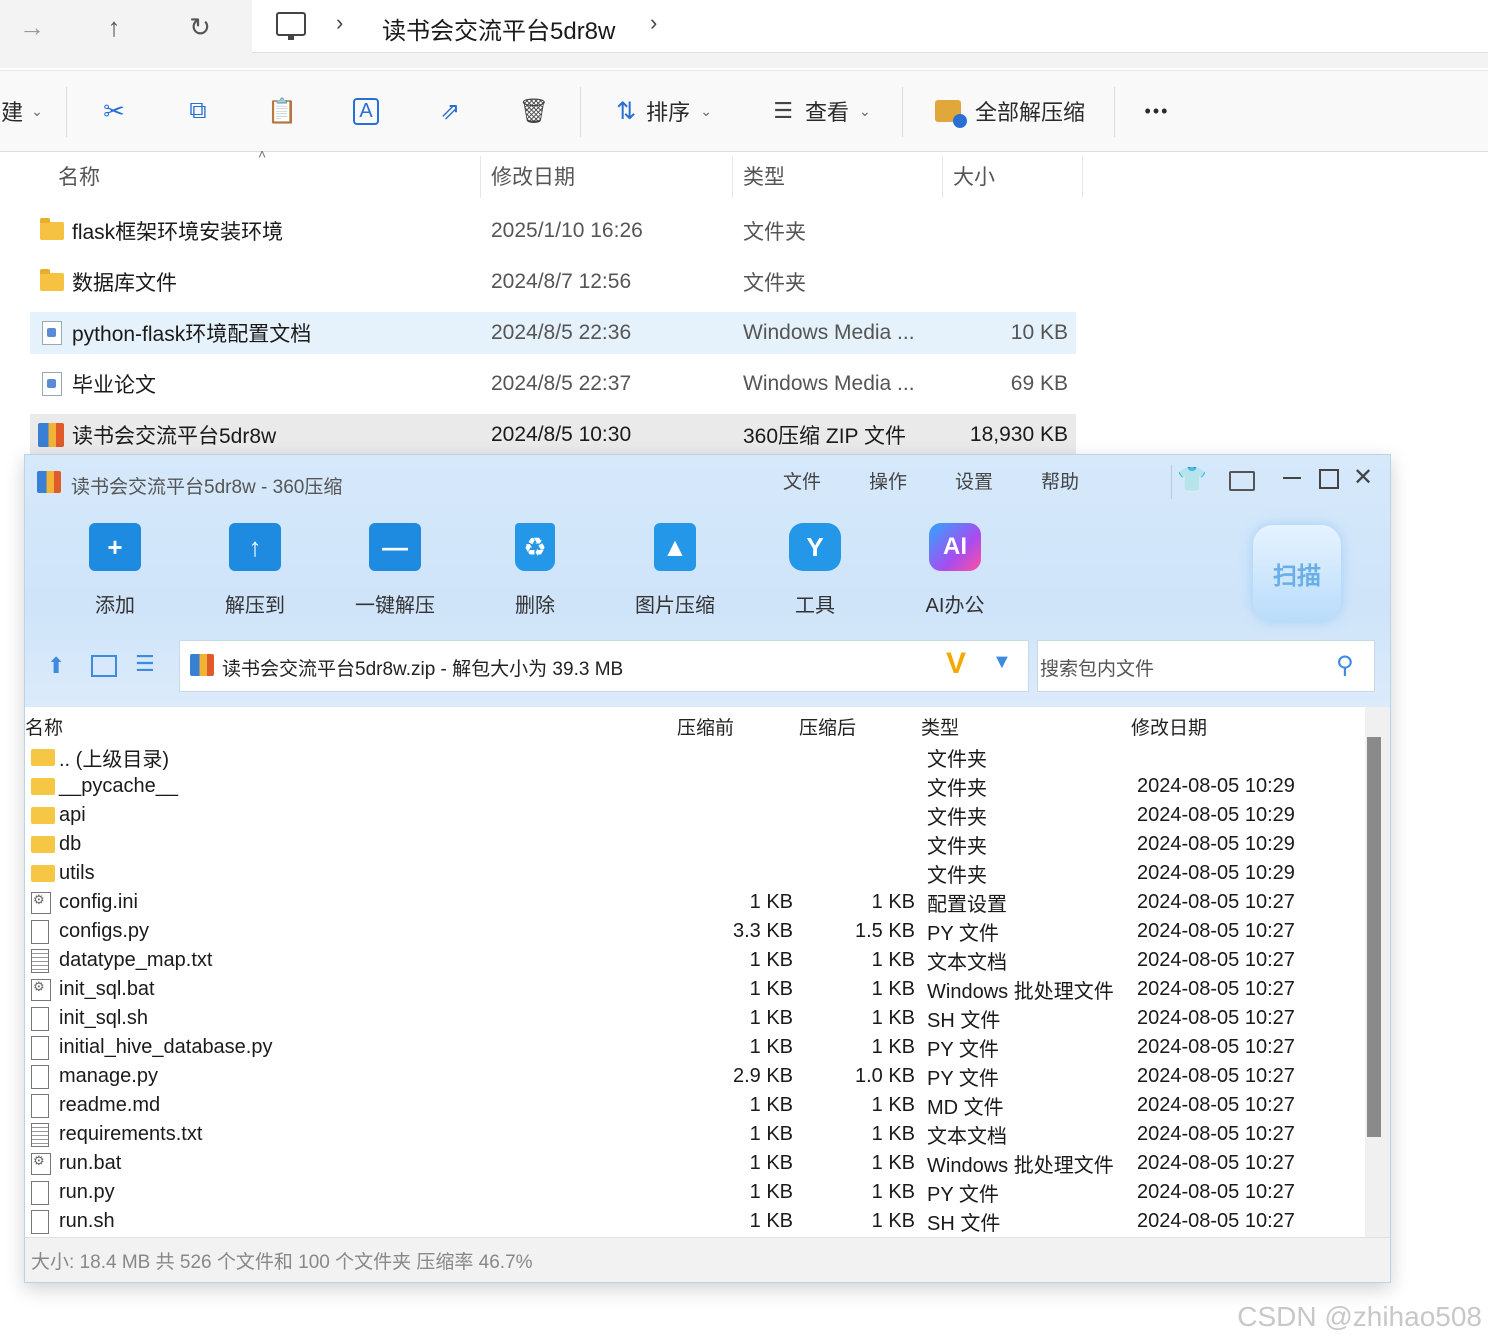  What do you see at coordinates (480, 177) in the screenshot?
I see `column-divider` at bounding box center [480, 177].